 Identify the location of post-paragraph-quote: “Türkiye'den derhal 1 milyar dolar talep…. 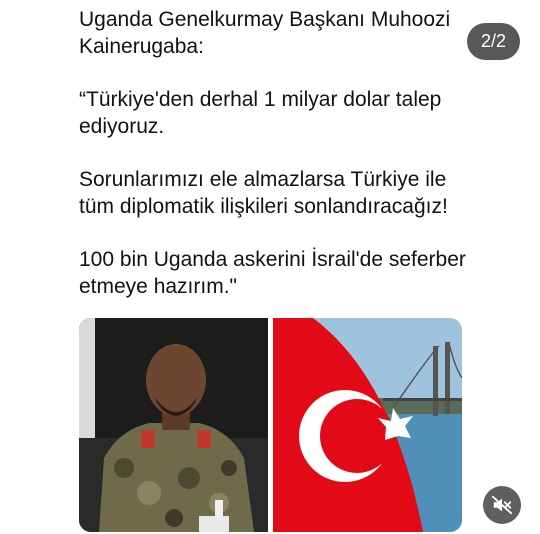
(260, 113).